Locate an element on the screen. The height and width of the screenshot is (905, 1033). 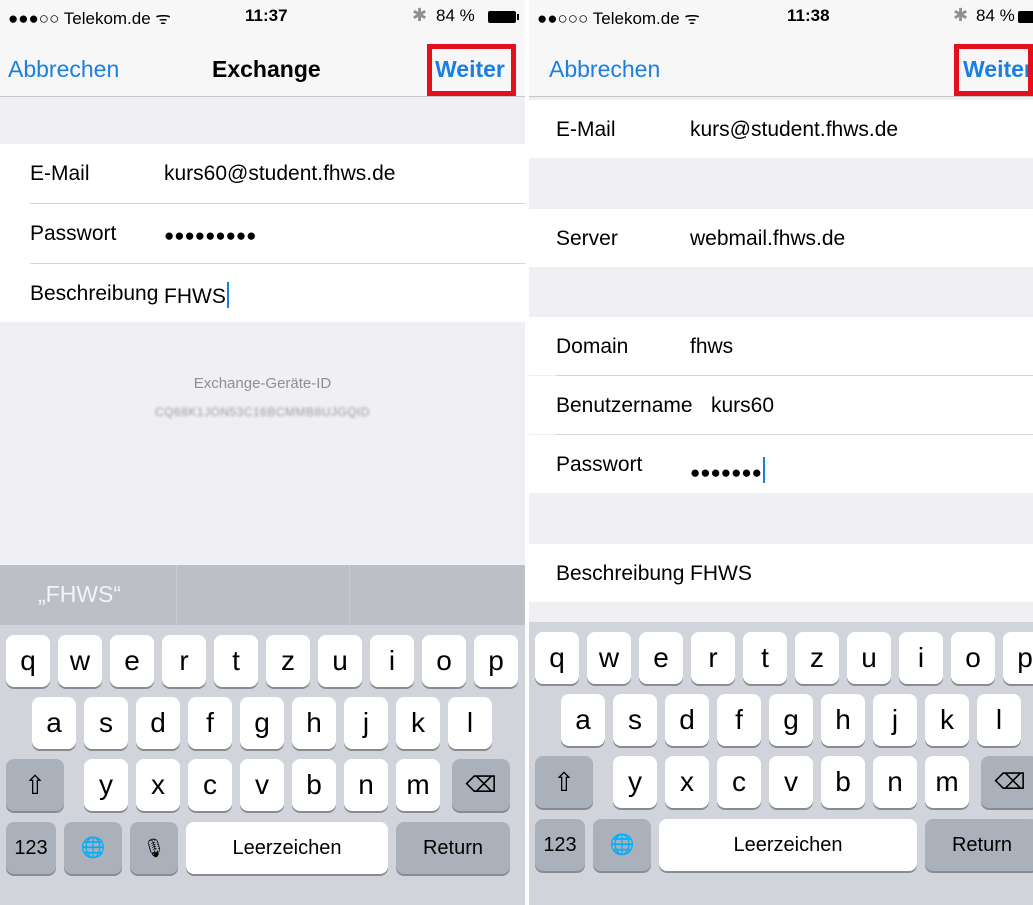
email-value: kurs60@student.fhws.de is located at coordinates (280, 173).